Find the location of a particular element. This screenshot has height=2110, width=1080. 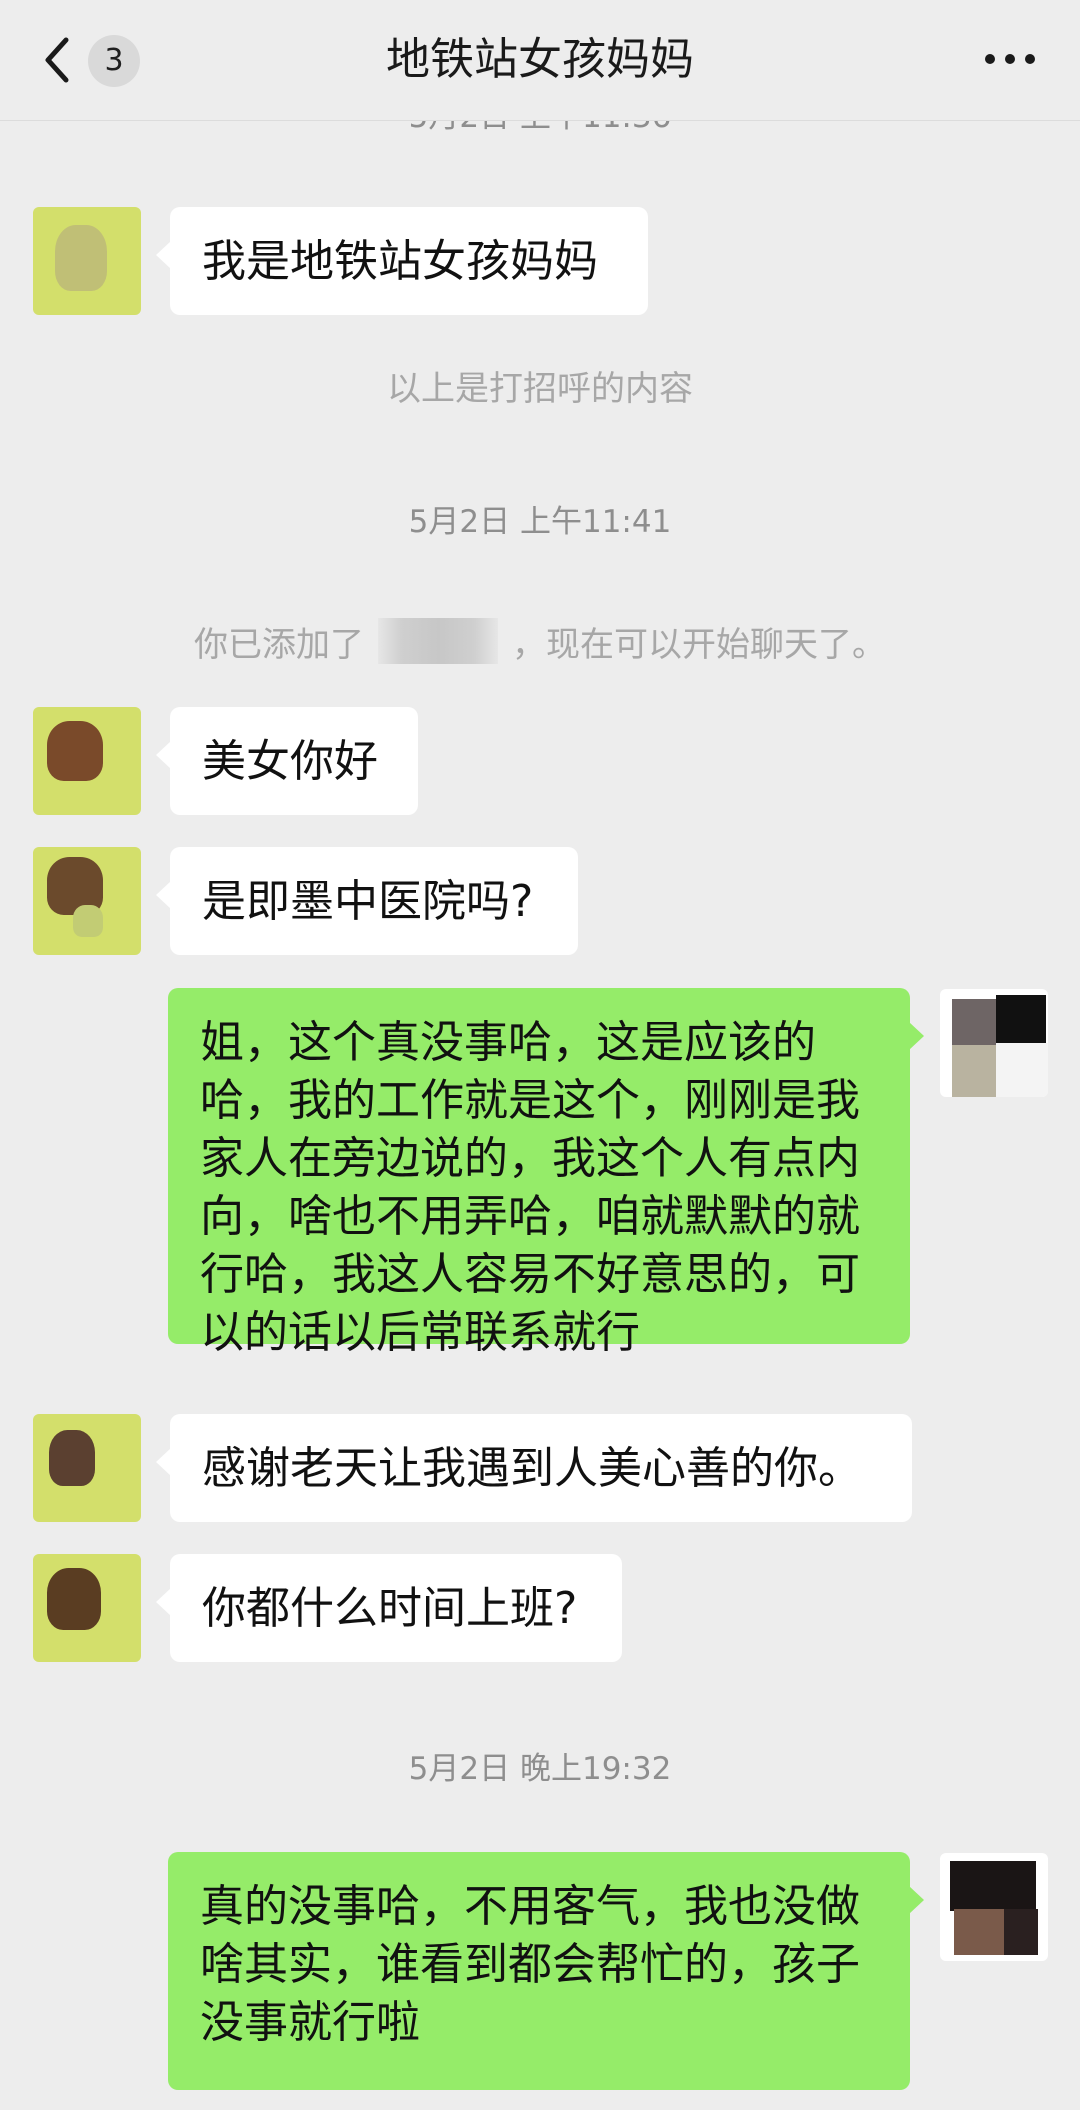

system-note-greeting: 以上是打招呼的内容 is located at coordinates (540, 389).